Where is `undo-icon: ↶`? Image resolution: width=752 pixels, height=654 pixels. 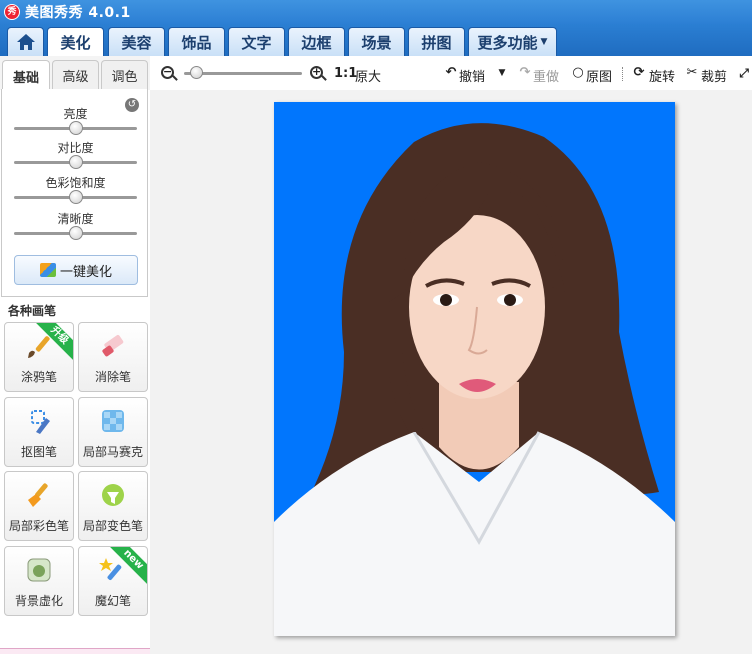 undo-icon: ↶ is located at coordinates (451, 73).